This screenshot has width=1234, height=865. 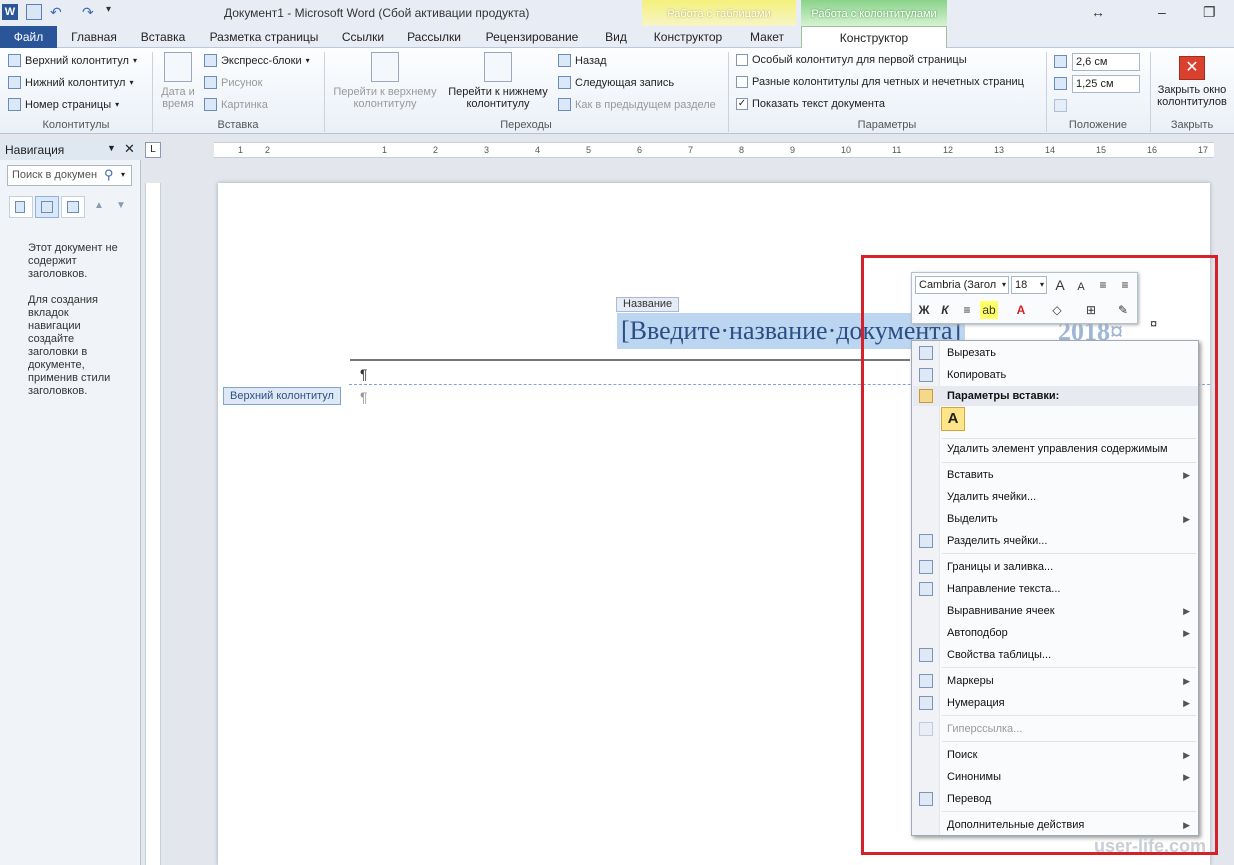 What do you see at coordinates (385, 67) in the screenshot?
I see `go-to-header-icon` at bounding box center [385, 67].